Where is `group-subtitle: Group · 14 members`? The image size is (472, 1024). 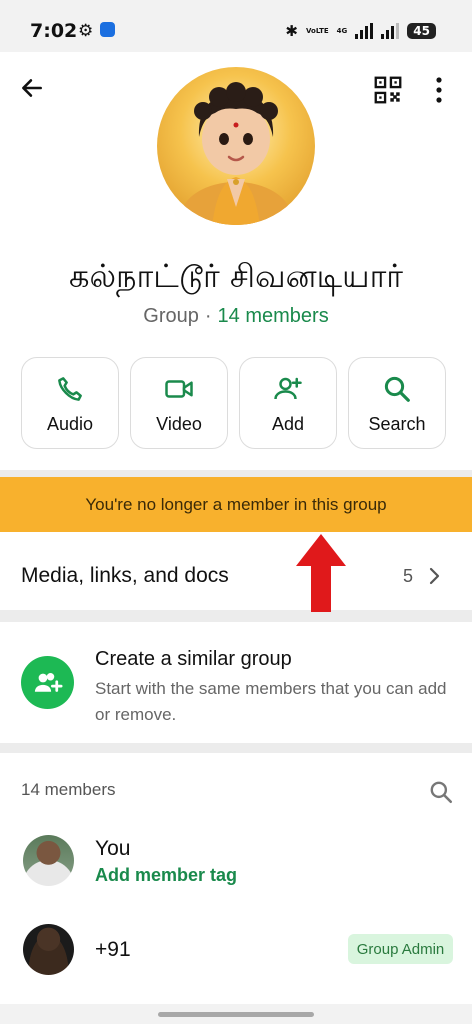
group-subtitle: Group · 14 members is located at coordinates (236, 316).